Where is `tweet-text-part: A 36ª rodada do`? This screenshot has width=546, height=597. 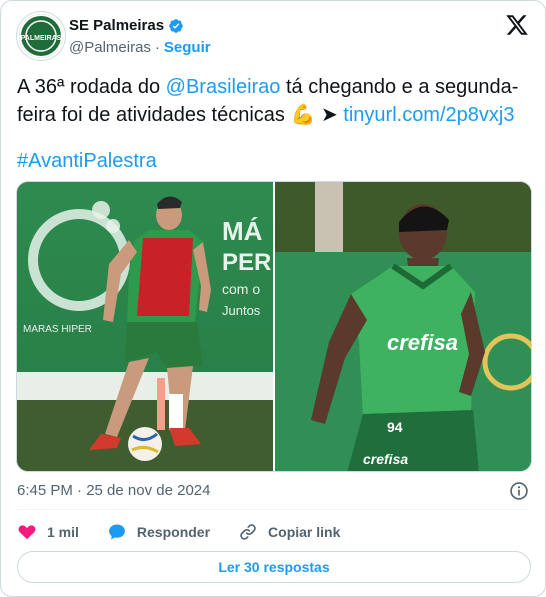 tweet-text-part: A 36ª rodada do is located at coordinates (91, 87).